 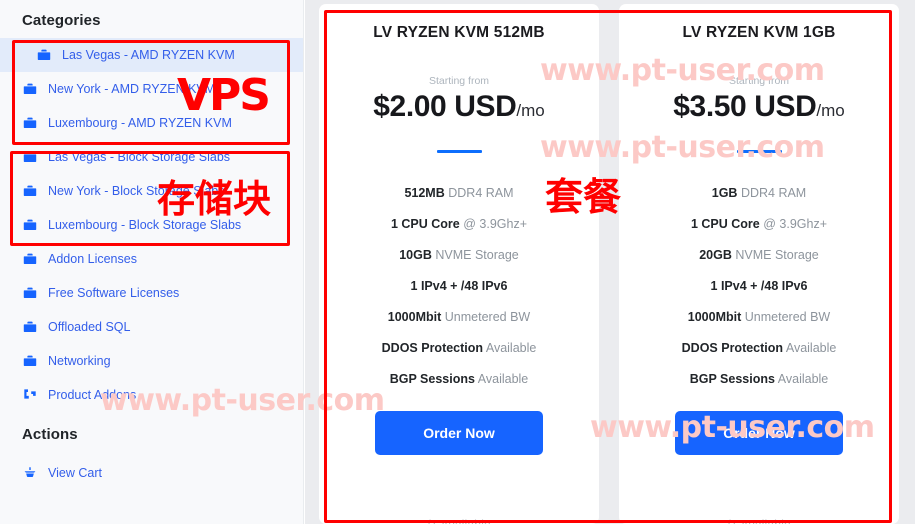 I want to click on sidebar-item-label: Las Vegas - Block Storage Slabs, so click(x=139, y=156).